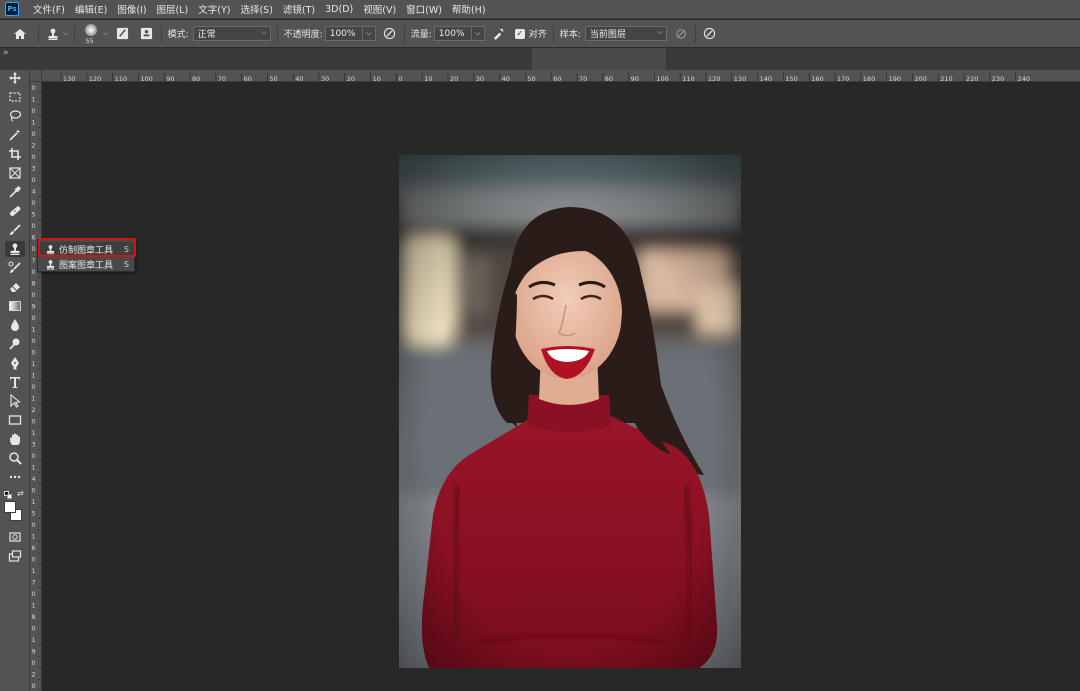 Image resolution: width=1080 pixels, height=691 pixels. I want to click on path-selection-tool-icon, so click(15, 401).